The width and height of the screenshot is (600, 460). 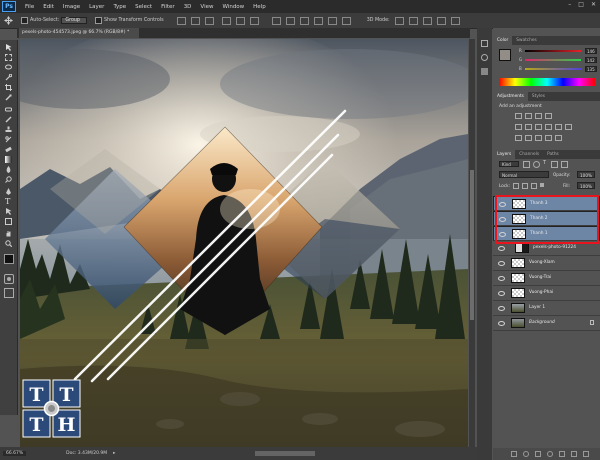 I want to click on eyedropper-tool-icon, so click(x=8, y=97).